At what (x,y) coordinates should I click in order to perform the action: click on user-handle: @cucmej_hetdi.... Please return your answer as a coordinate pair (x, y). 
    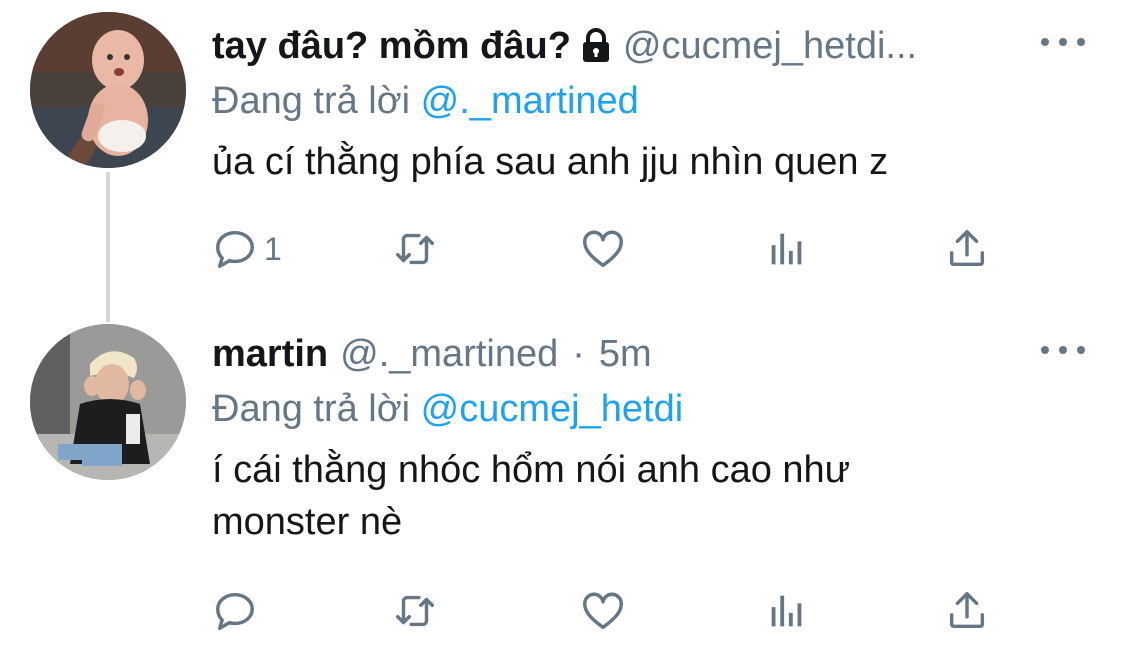
    Looking at the image, I should click on (770, 46).